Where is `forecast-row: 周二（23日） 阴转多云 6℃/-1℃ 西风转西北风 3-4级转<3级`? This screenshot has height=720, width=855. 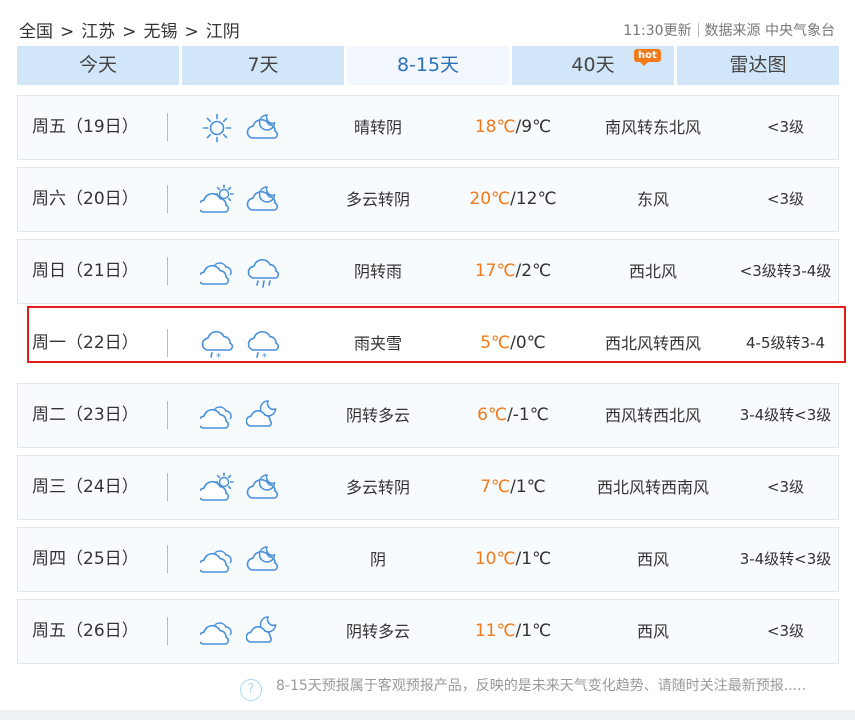
forecast-row: 周二（23日） 阴转多云 6℃/-1℃ 西风转西北风 3-4级转<3级 is located at coordinates (428, 415).